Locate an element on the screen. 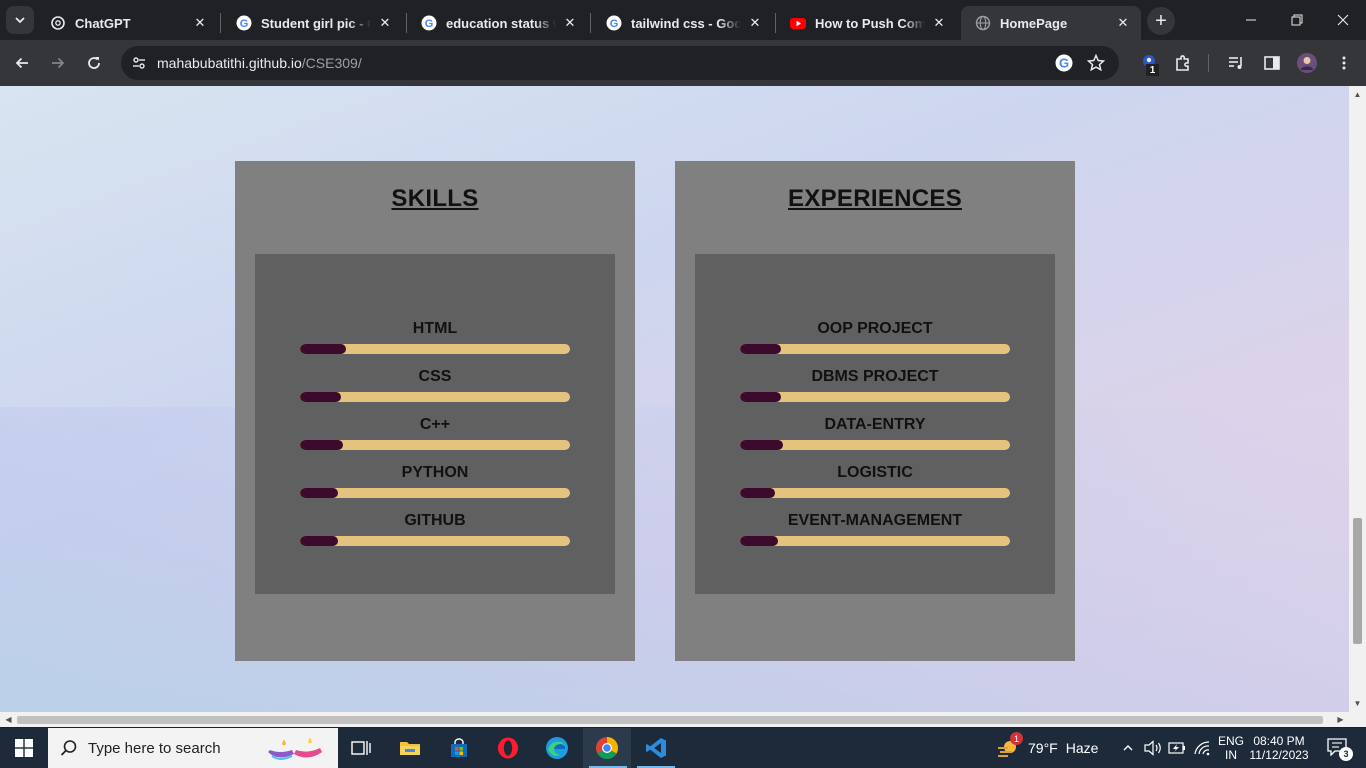 The image size is (1366, 768). restore-icon is located at coordinates (1297, 20).